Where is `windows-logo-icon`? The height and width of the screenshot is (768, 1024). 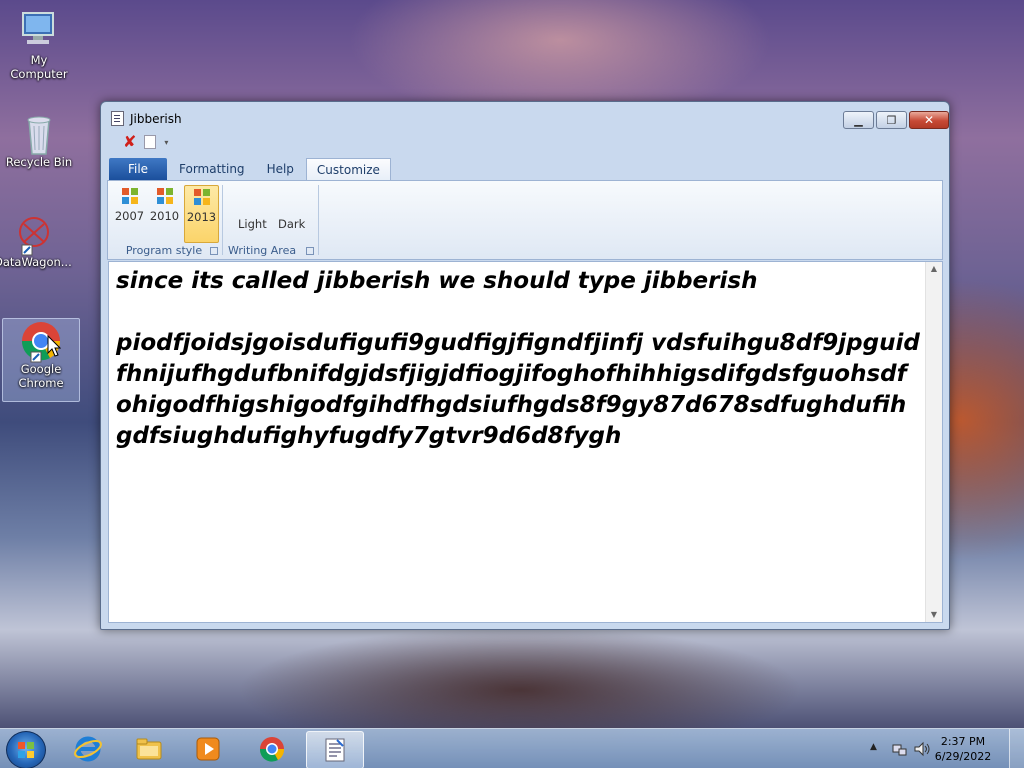
windows-logo-icon is located at coordinates (26, 750).